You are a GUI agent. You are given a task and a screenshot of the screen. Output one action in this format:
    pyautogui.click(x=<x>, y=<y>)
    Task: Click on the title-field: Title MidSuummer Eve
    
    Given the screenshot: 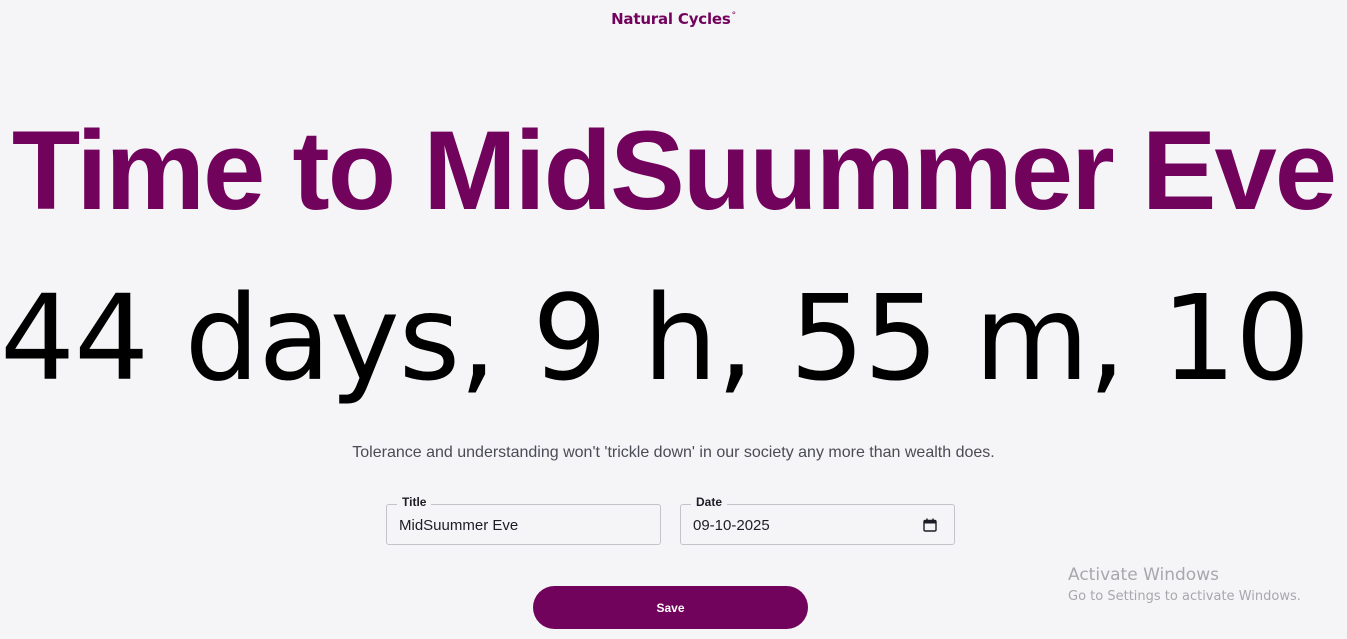 What is the action you would take?
    pyautogui.click(x=523, y=520)
    